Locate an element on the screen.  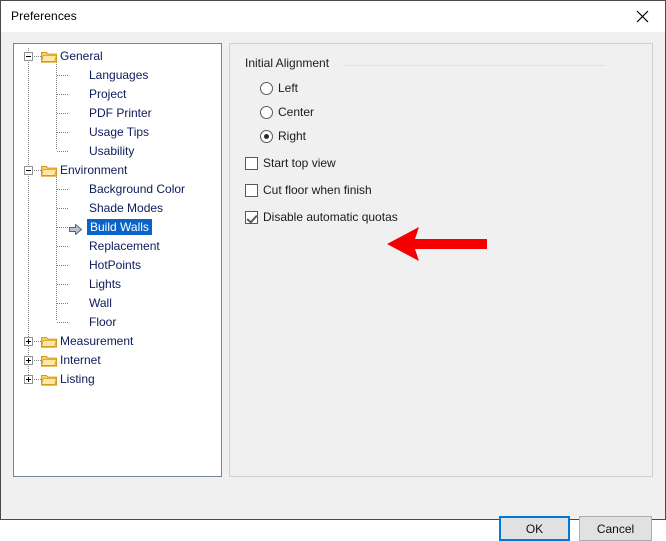
tree-item-label: Shade Modes is located at coordinates (126, 208).